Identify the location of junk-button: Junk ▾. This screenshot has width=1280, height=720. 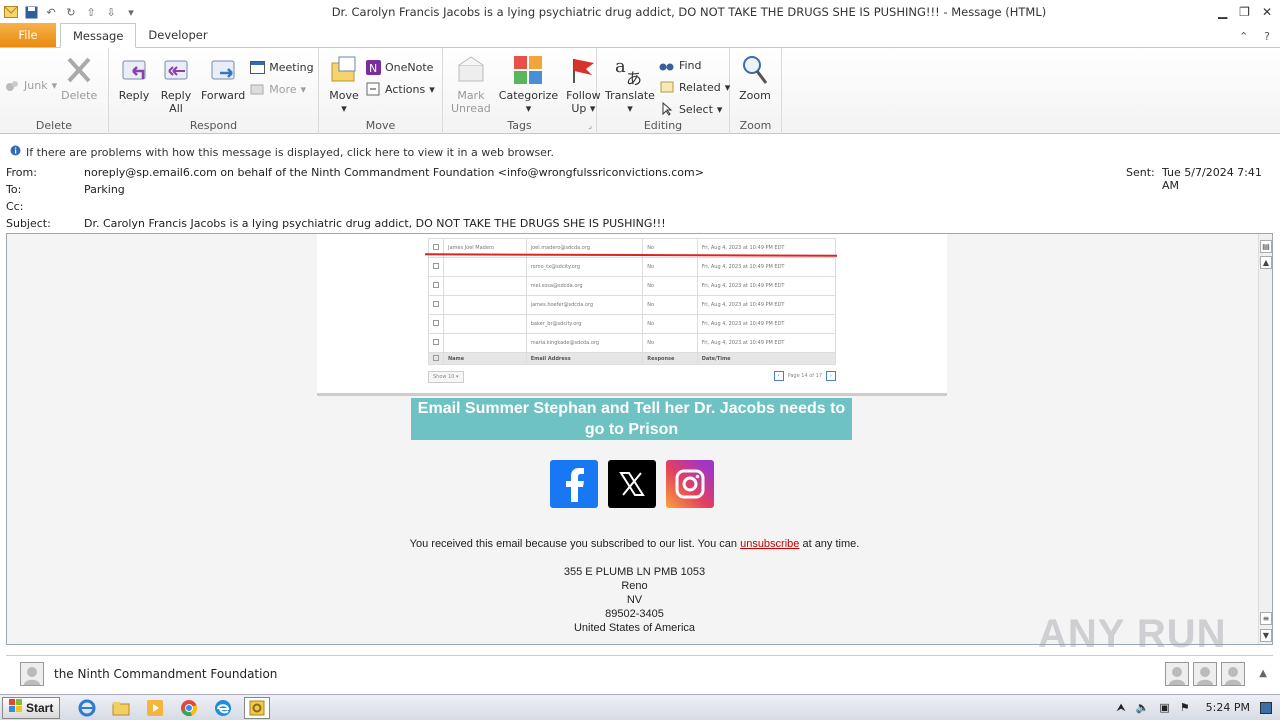
(30, 85).